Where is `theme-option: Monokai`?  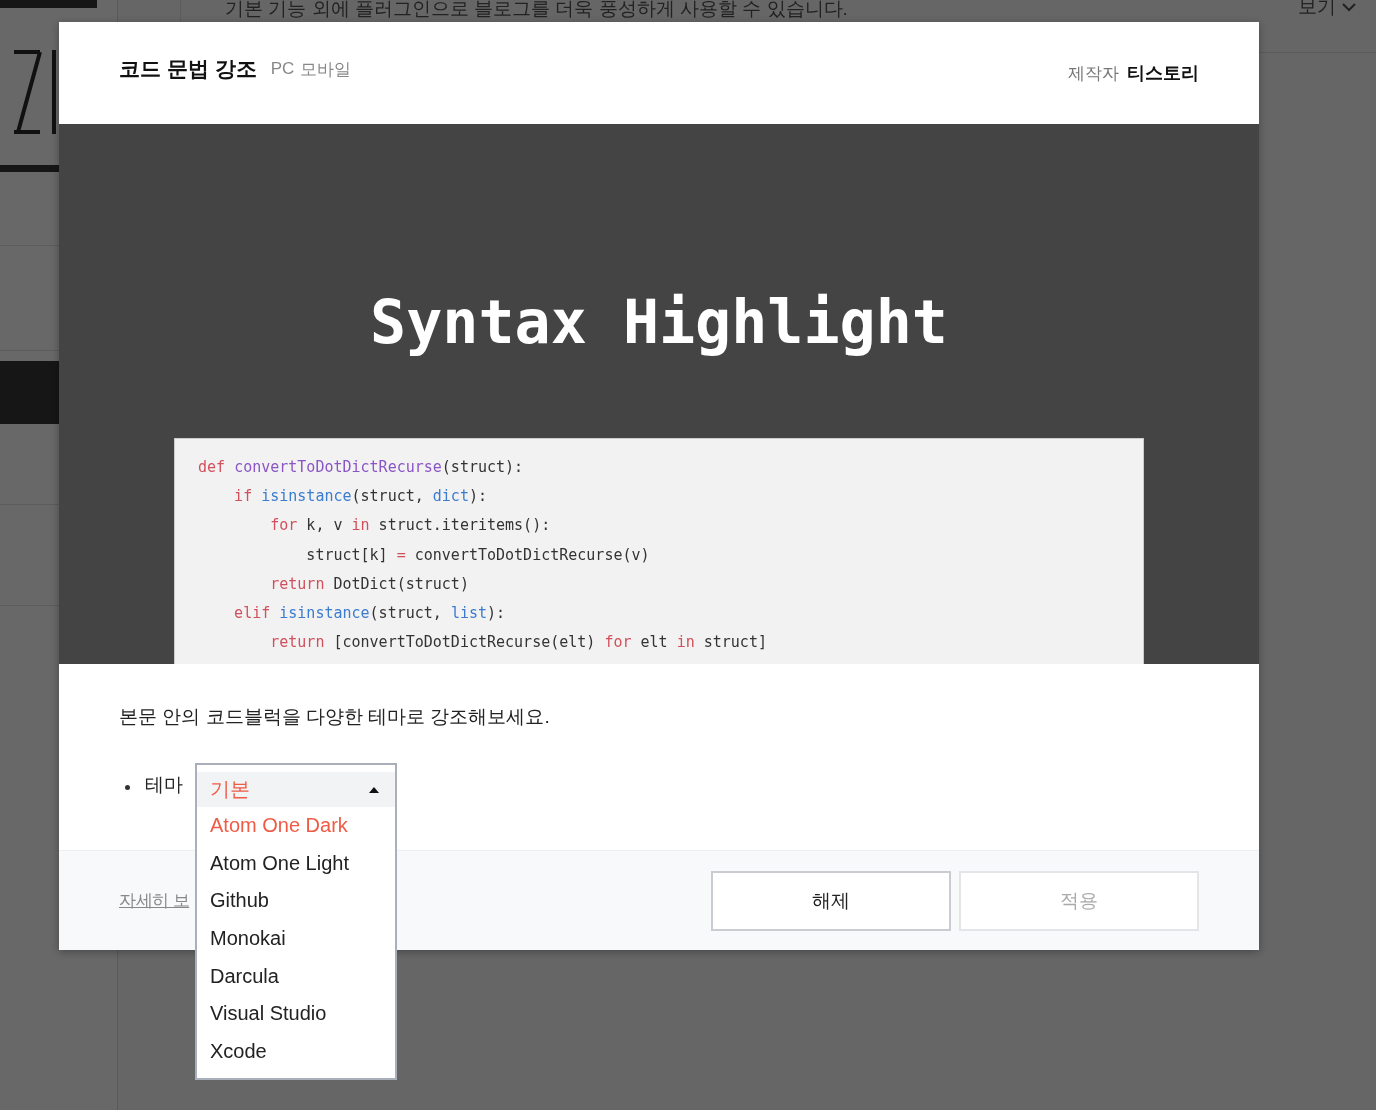 theme-option: Monokai is located at coordinates (248, 938).